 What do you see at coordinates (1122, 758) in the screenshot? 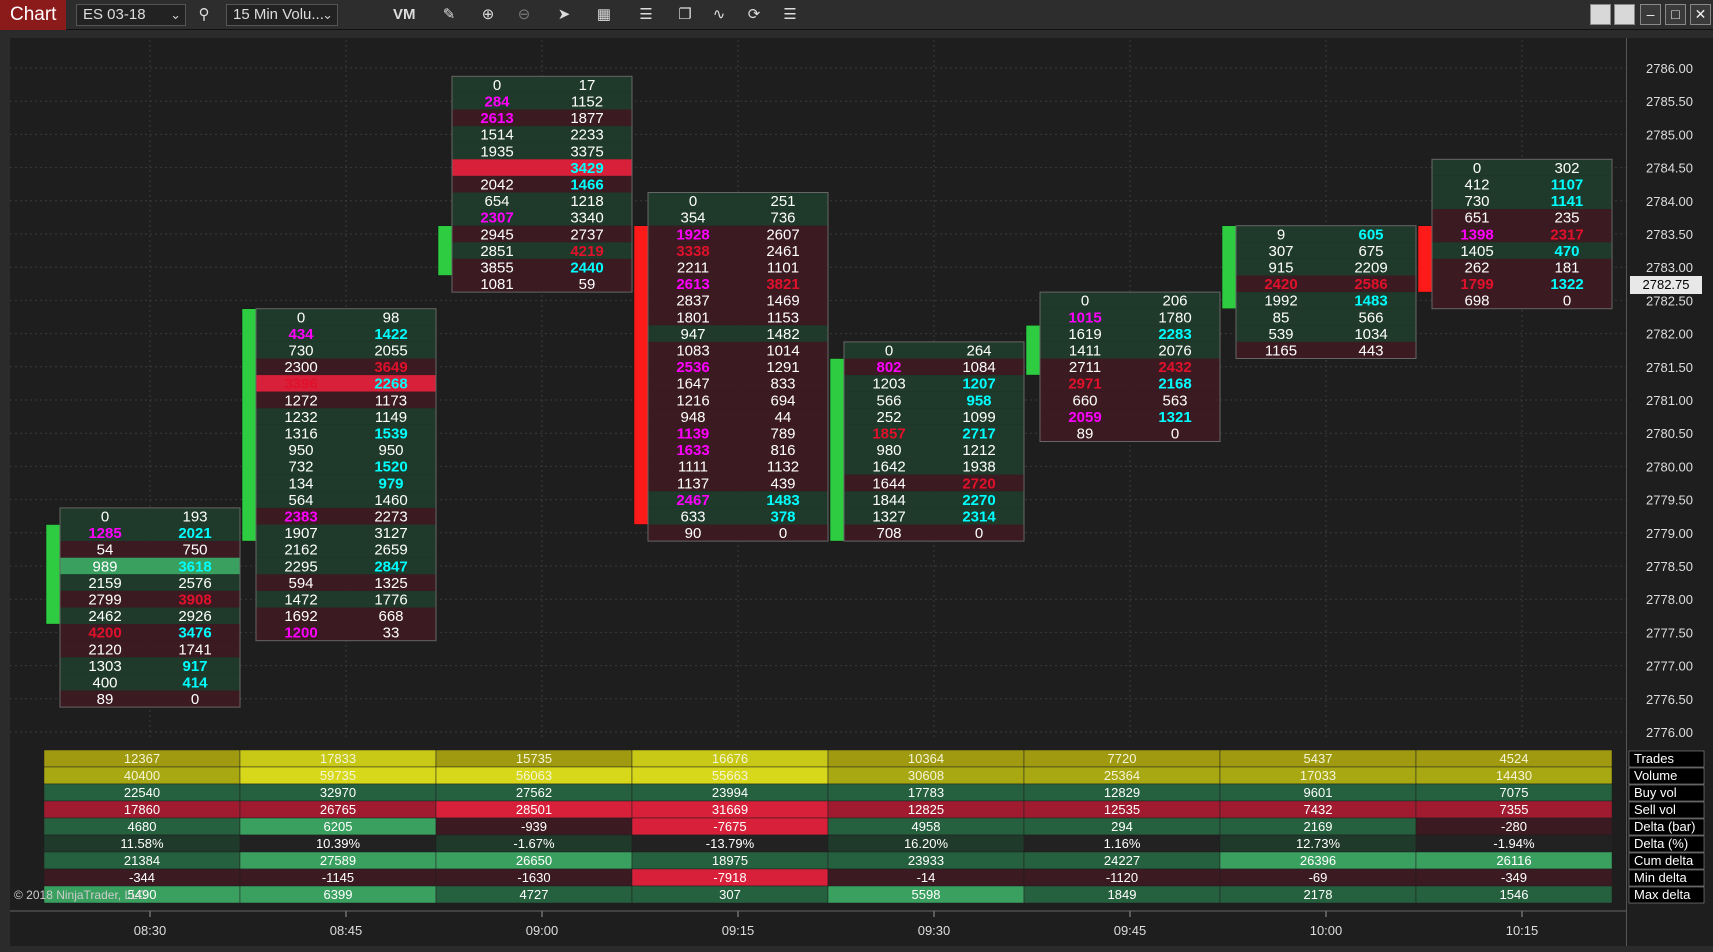
I see `stat-value: 7720` at bounding box center [1122, 758].